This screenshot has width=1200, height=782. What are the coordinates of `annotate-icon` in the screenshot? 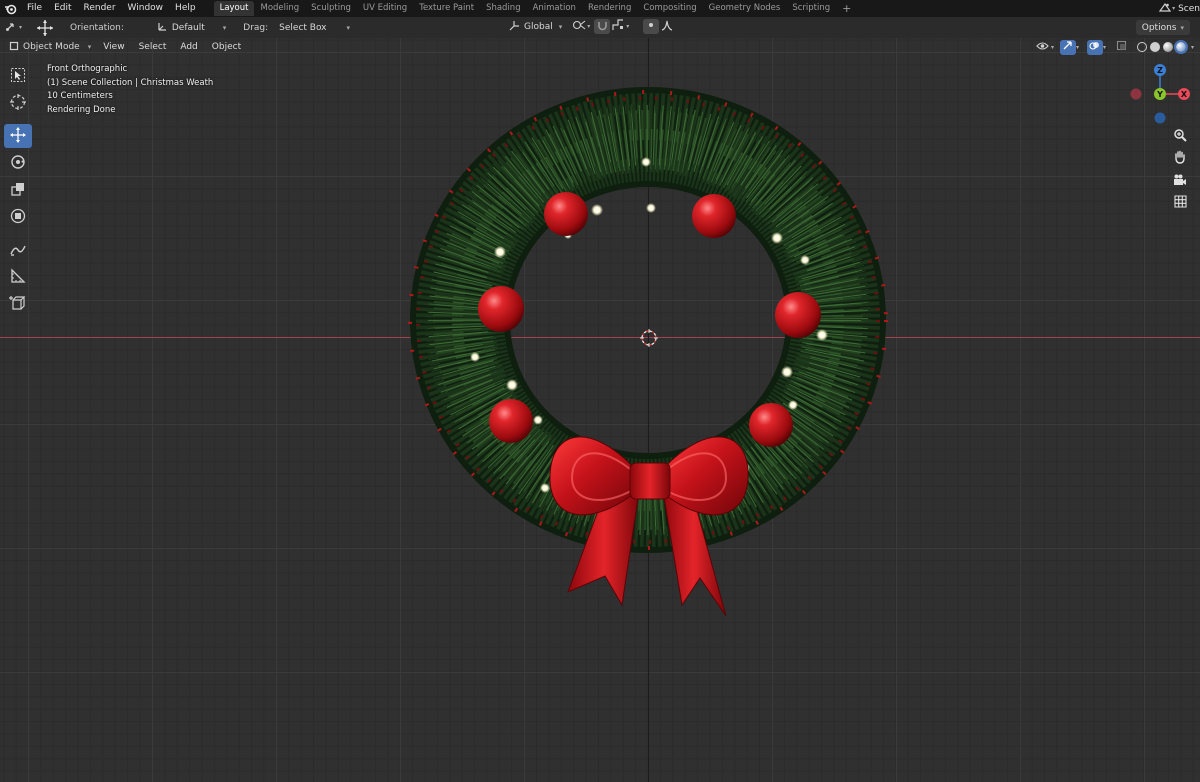 It's located at (18, 250).